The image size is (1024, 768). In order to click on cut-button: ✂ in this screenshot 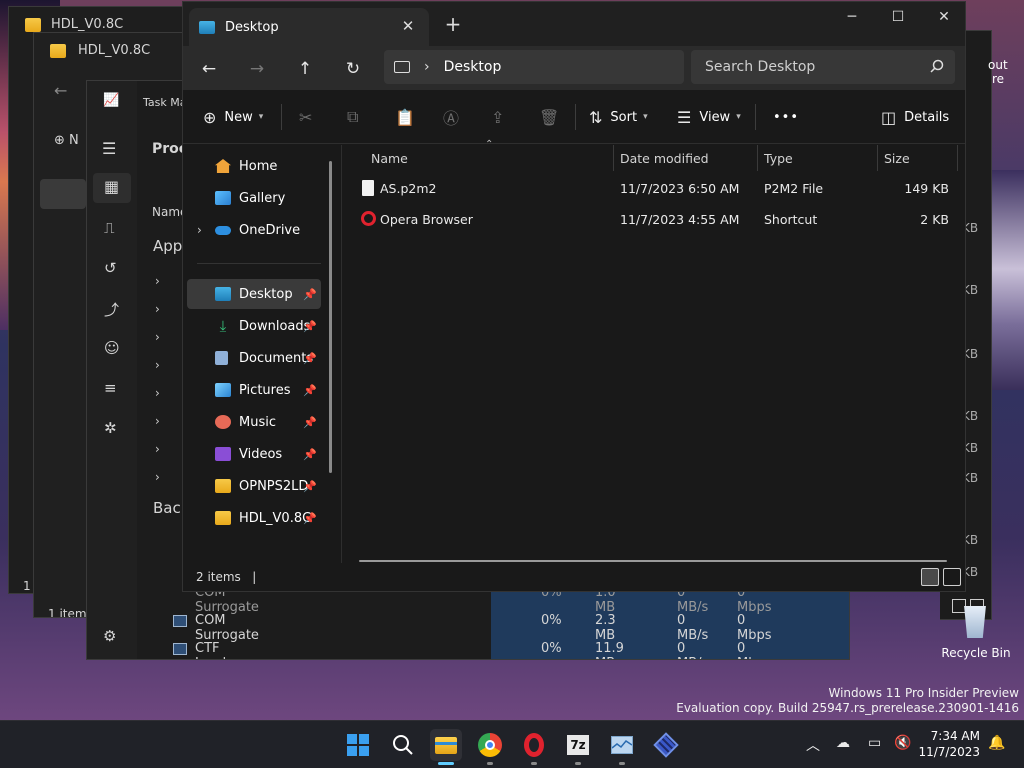, I will do `click(309, 117)`.